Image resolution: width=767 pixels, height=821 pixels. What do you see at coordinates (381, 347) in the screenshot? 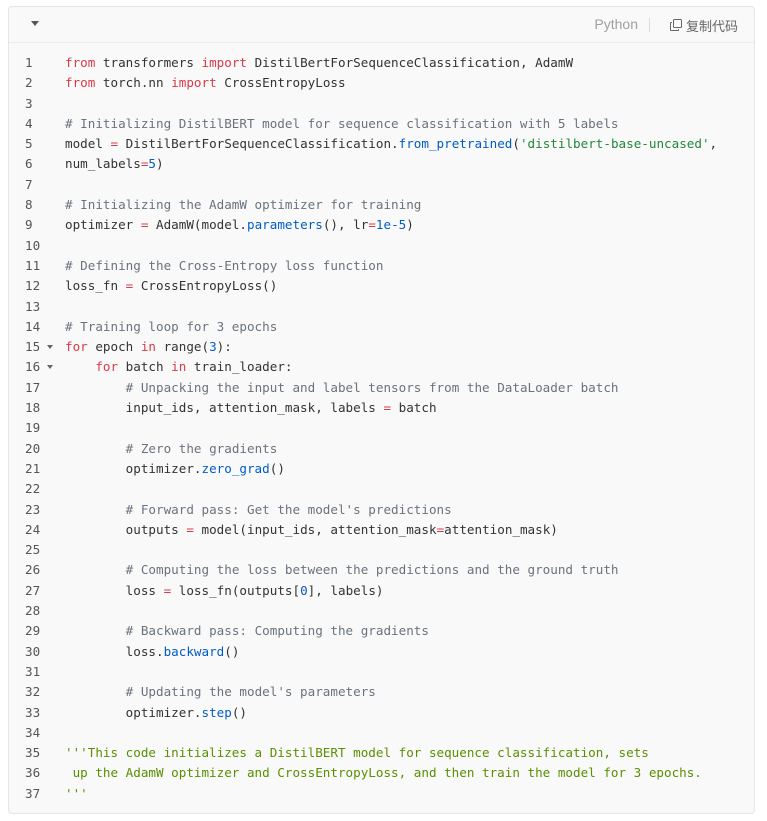
I see `code-line: 15 for epoch in range(3):` at bounding box center [381, 347].